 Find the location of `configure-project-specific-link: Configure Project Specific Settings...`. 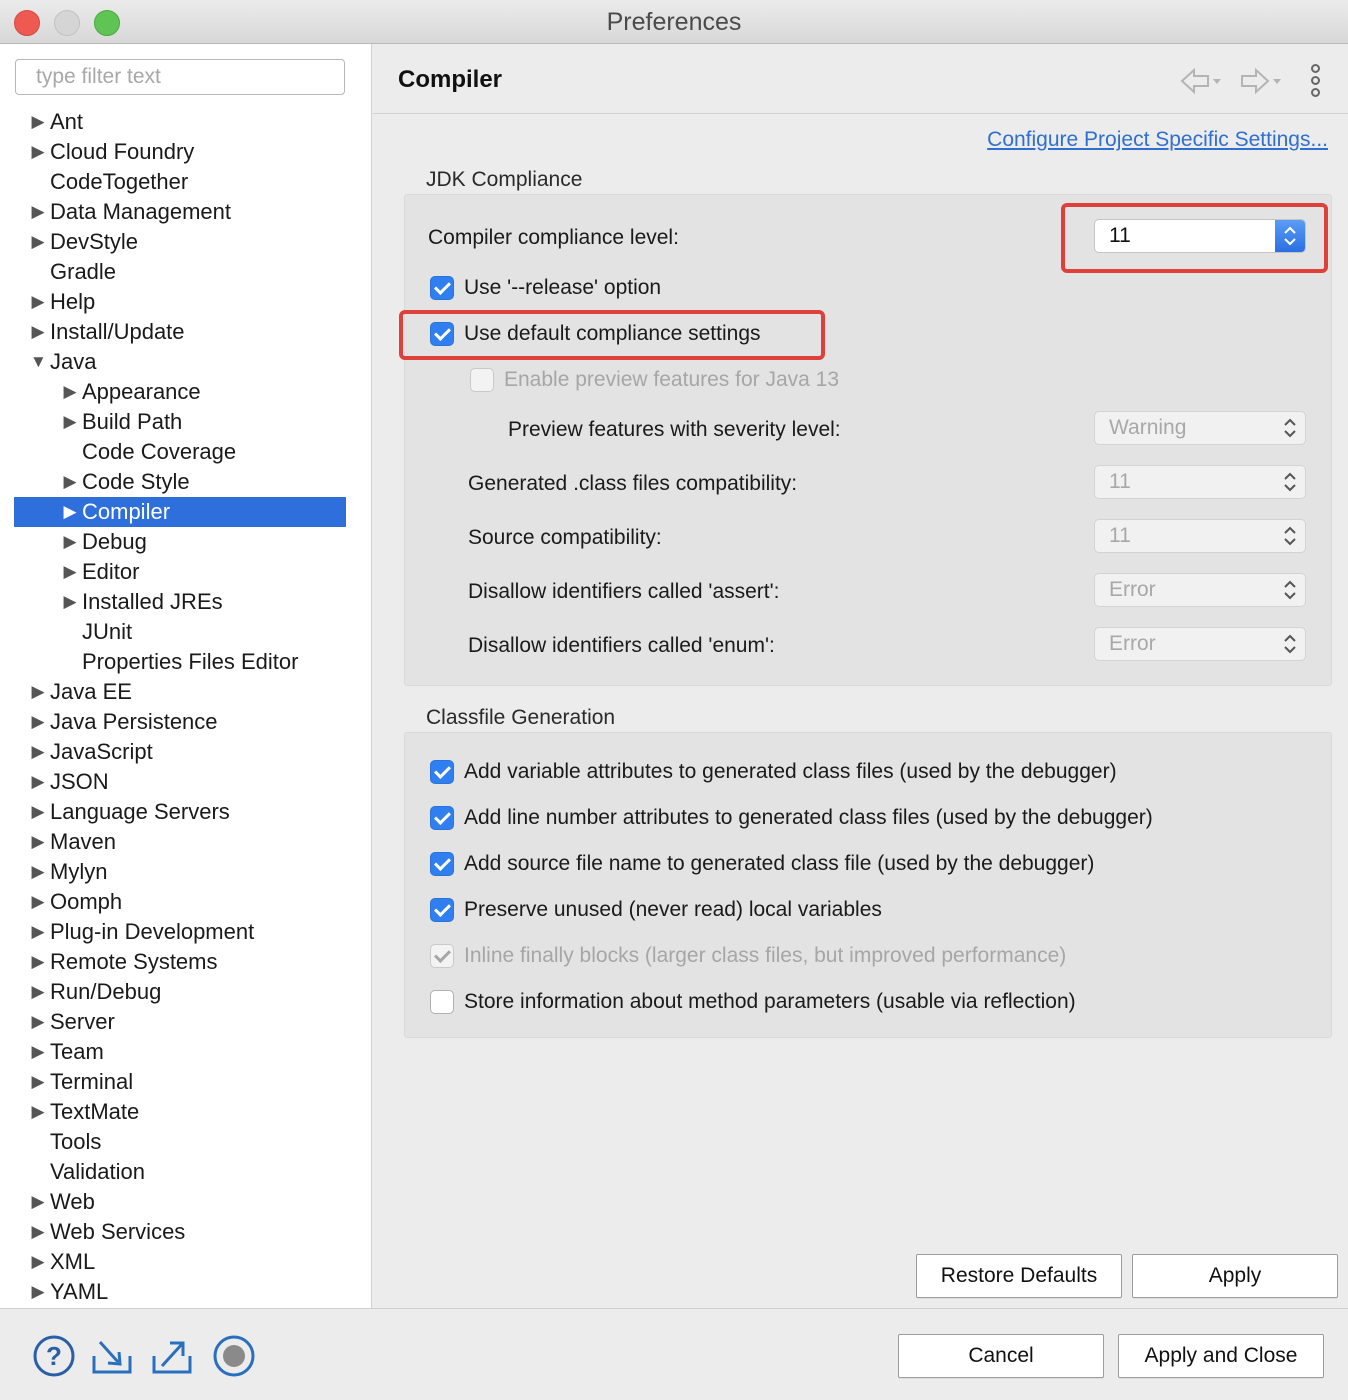

configure-project-specific-link: Configure Project Specific Settings... is located at coordinates (1157, 140).